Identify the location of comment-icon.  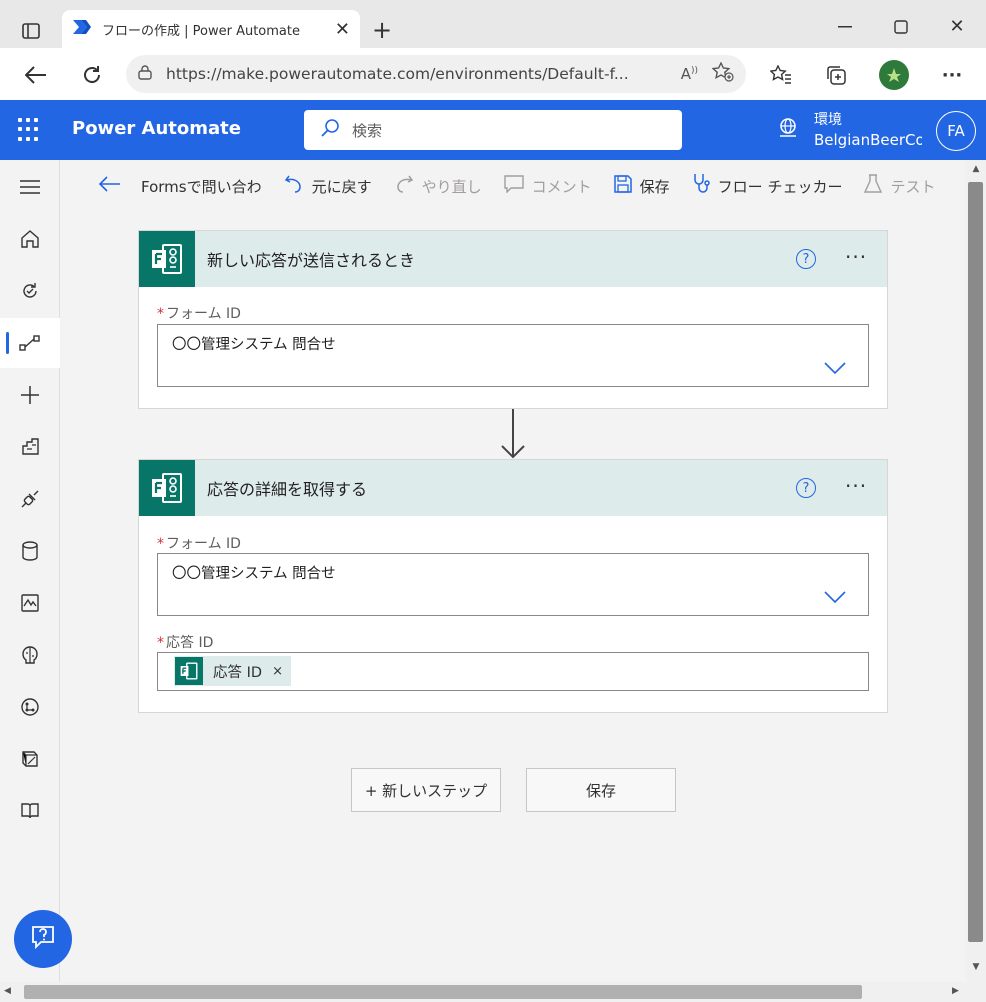
(513, 186).